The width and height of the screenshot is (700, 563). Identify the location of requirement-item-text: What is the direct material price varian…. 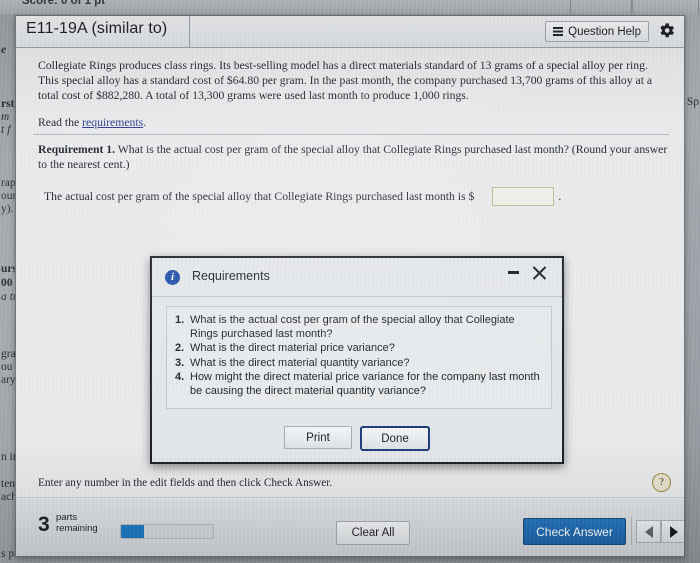
(292, 348).